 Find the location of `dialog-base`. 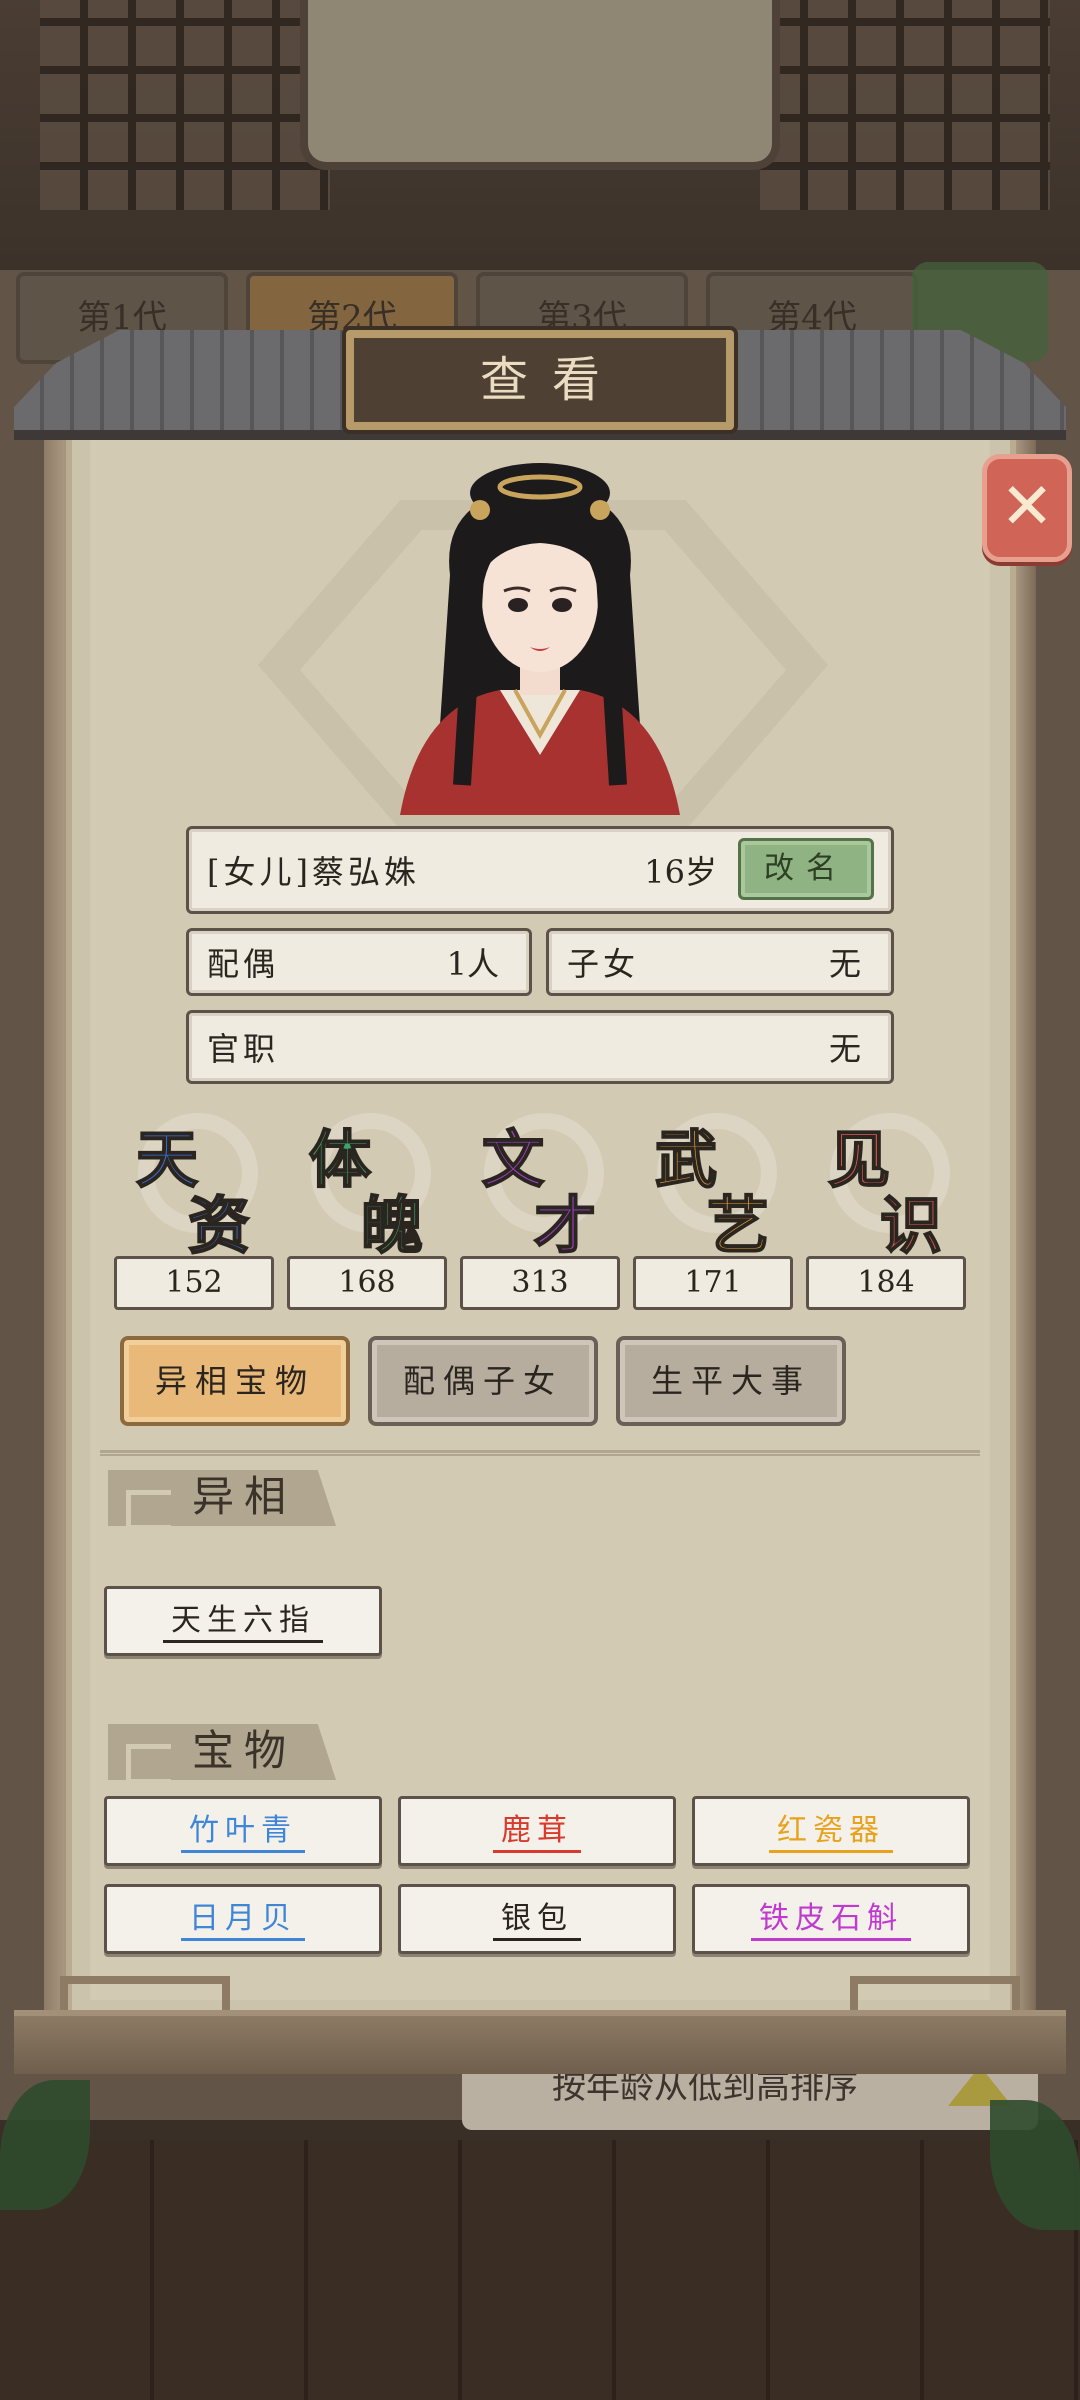

dialog-base is located at coordinates (540, 2042).